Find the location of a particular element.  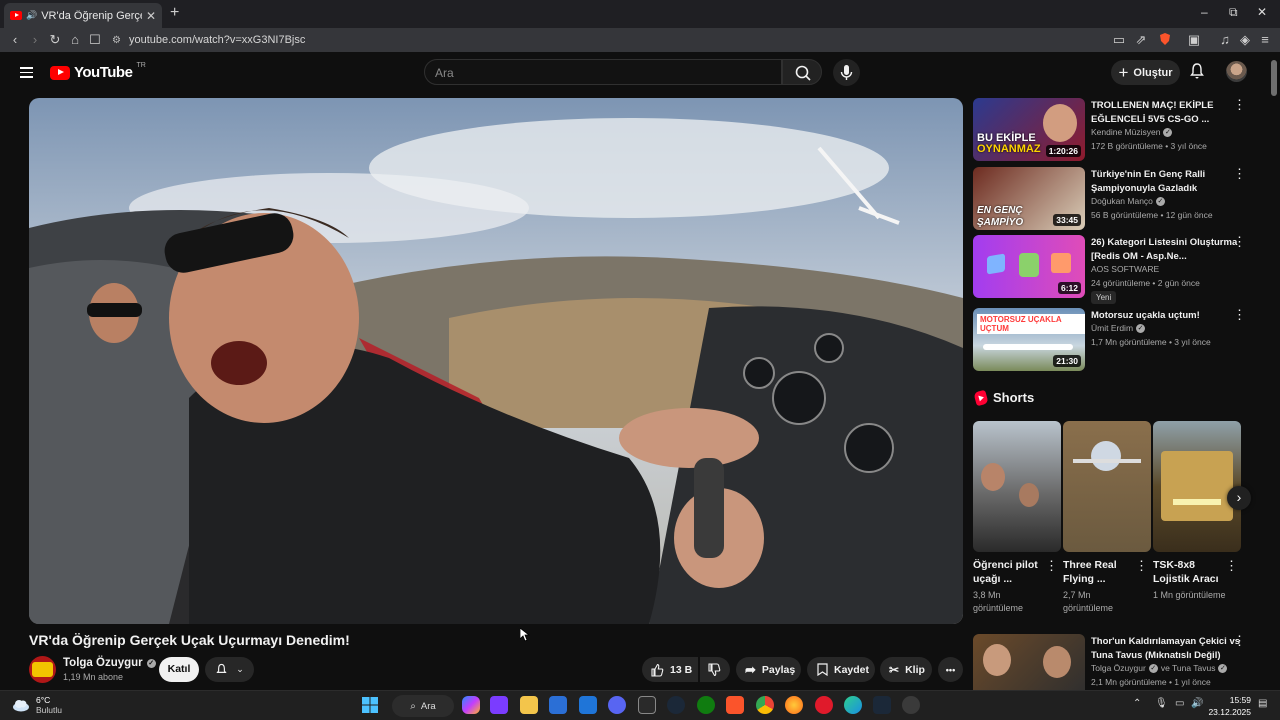

minimize-button: – is located at coordinates (1204, 12).